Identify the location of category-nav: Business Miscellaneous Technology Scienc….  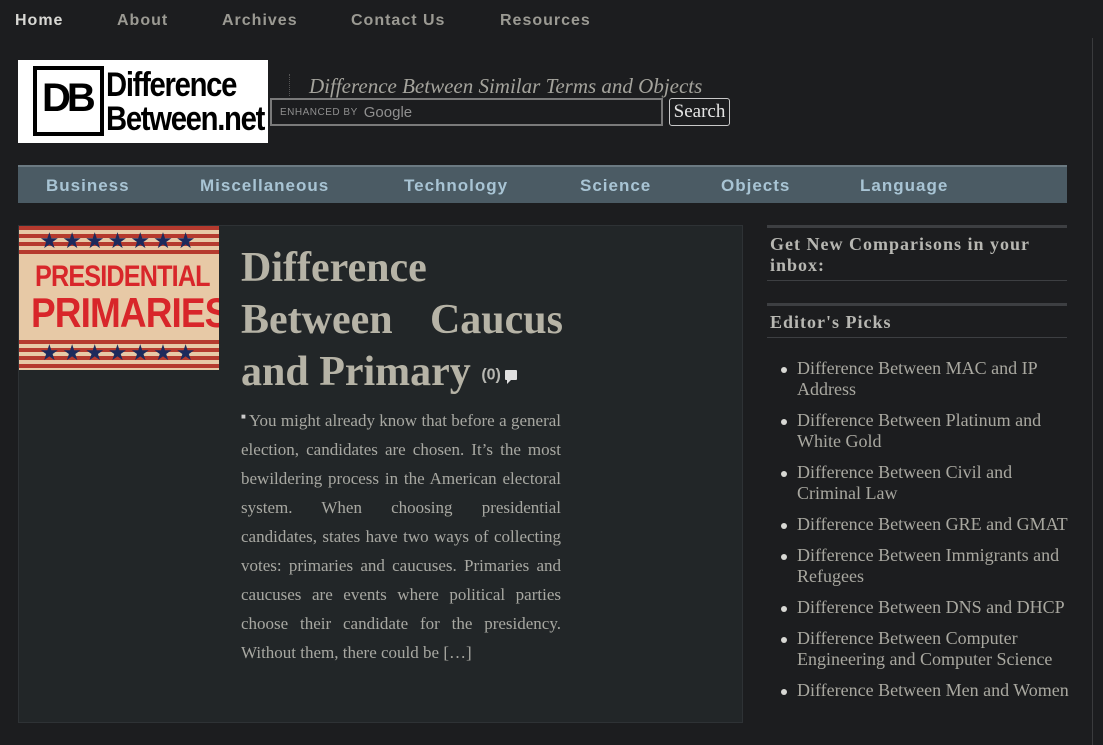
(542, 184).